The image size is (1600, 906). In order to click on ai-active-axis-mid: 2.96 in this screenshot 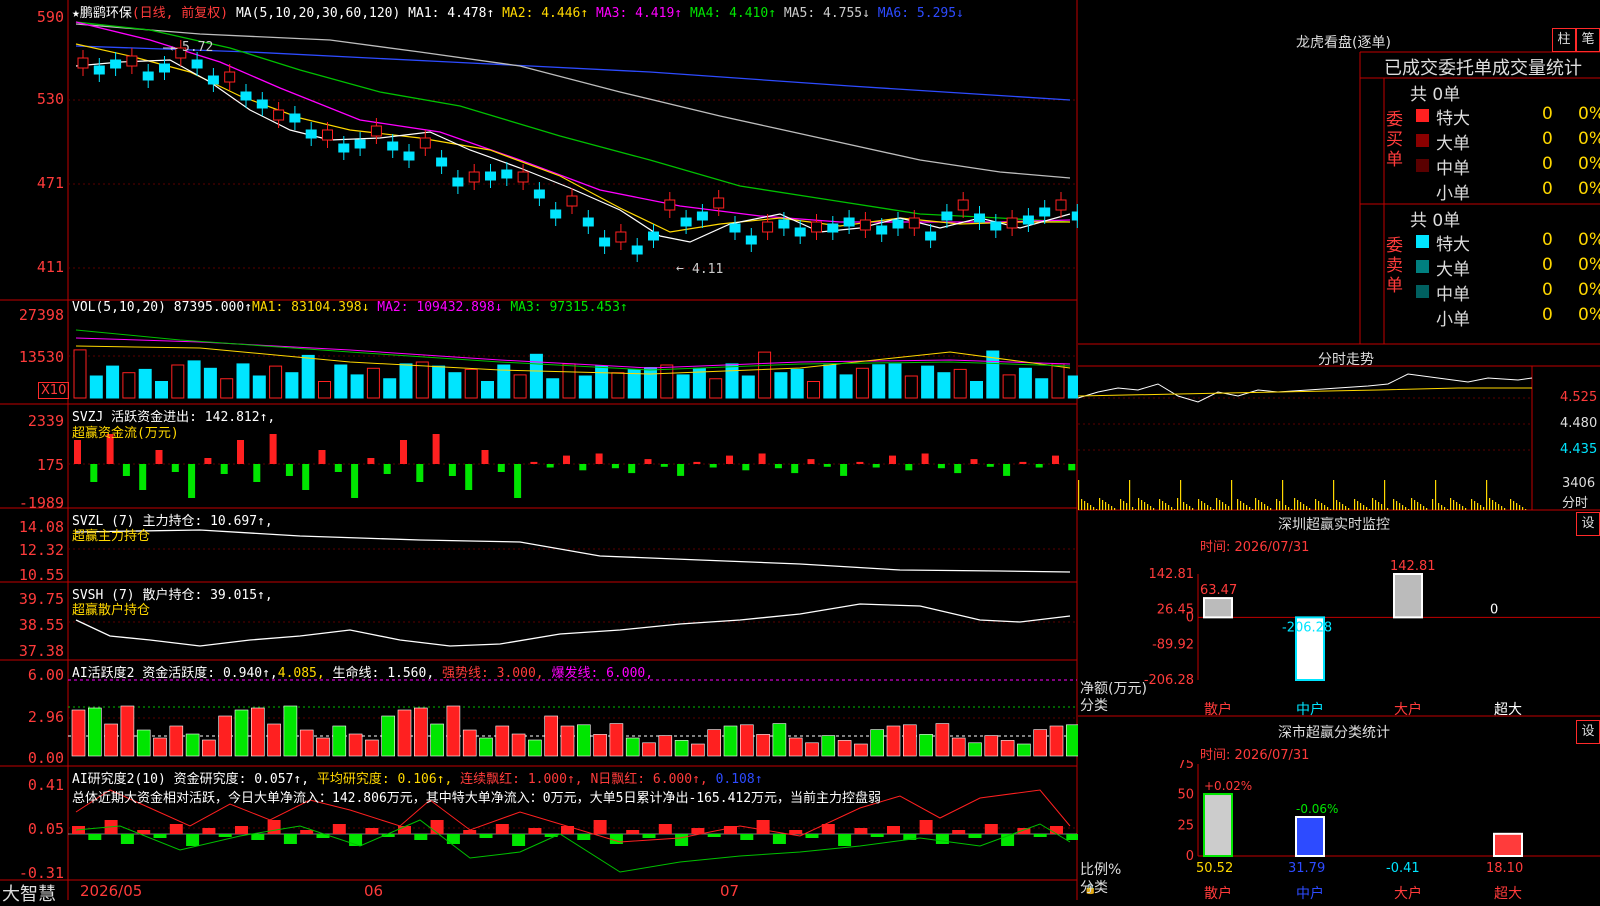, I will do `click(45, 717)`.